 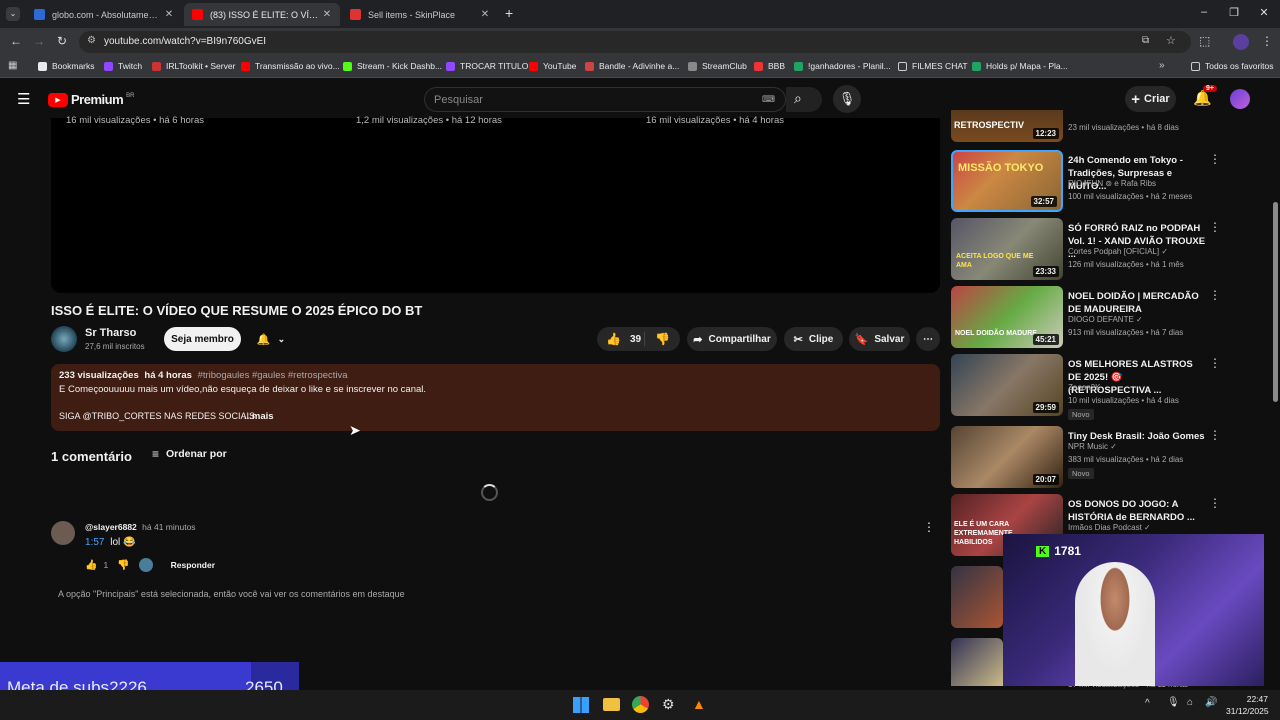 What do you see at coordinates (487, 66) in the screenshot?
I see `bookmark-item: TROCAR TITULO` at bounding box center [487, 66].